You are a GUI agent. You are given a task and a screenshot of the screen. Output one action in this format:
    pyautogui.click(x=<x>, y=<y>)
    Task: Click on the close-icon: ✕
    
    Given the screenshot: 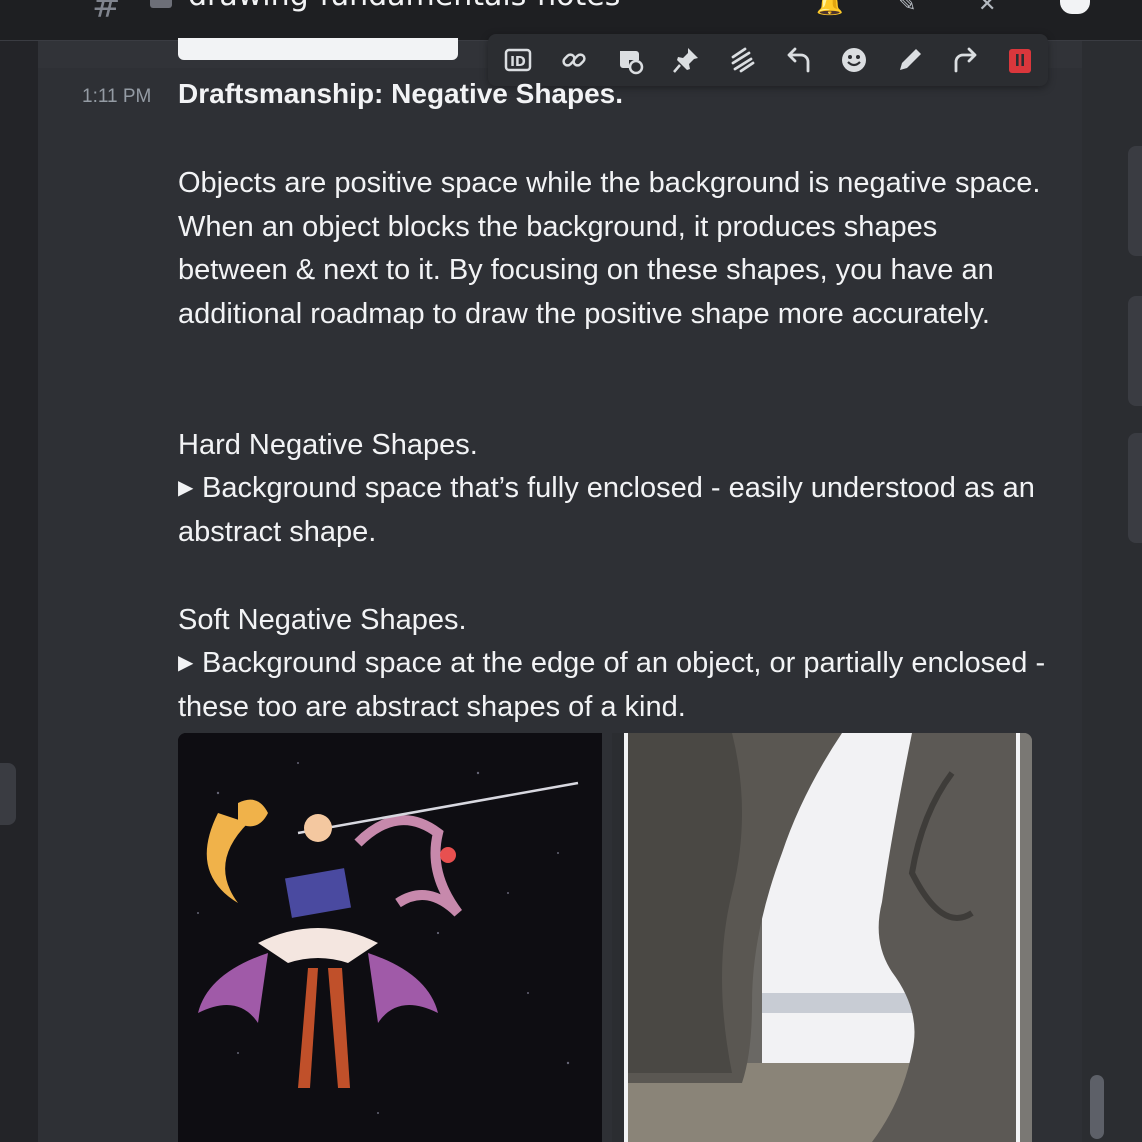 What is the action you would take?
    pyautogui.click(x=992, y=8)
    